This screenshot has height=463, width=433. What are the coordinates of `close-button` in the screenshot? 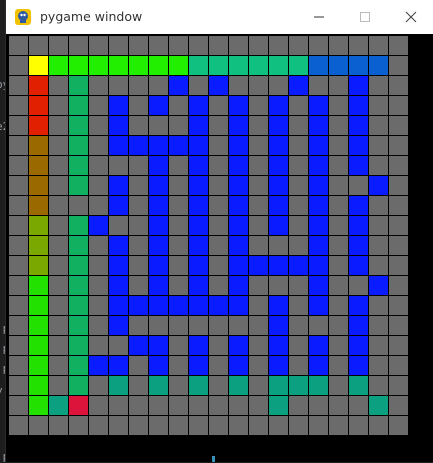 It's located at (410, 17).